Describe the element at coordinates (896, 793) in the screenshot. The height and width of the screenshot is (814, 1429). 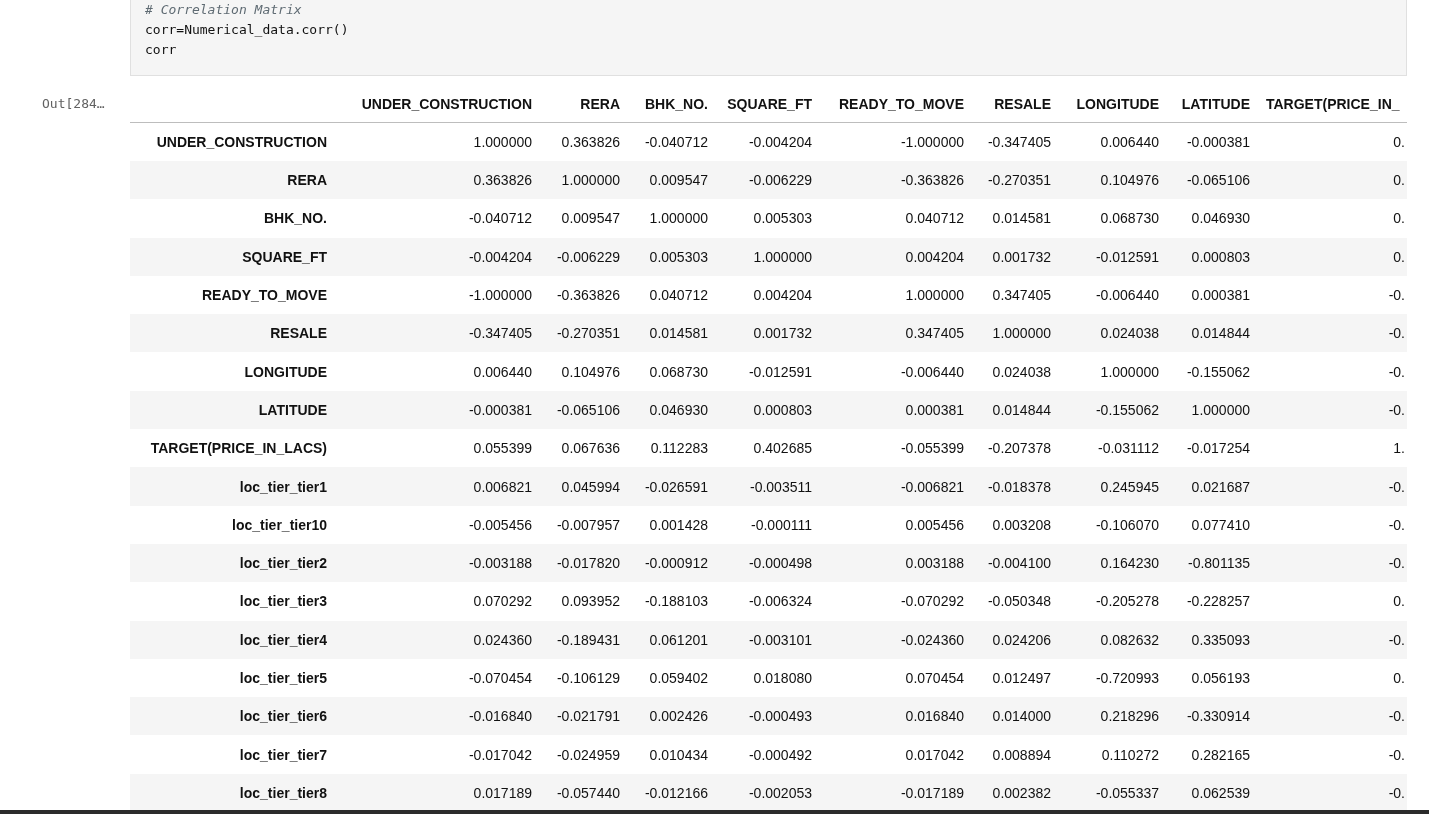
I see `table-cell: -0.017189` at that location.